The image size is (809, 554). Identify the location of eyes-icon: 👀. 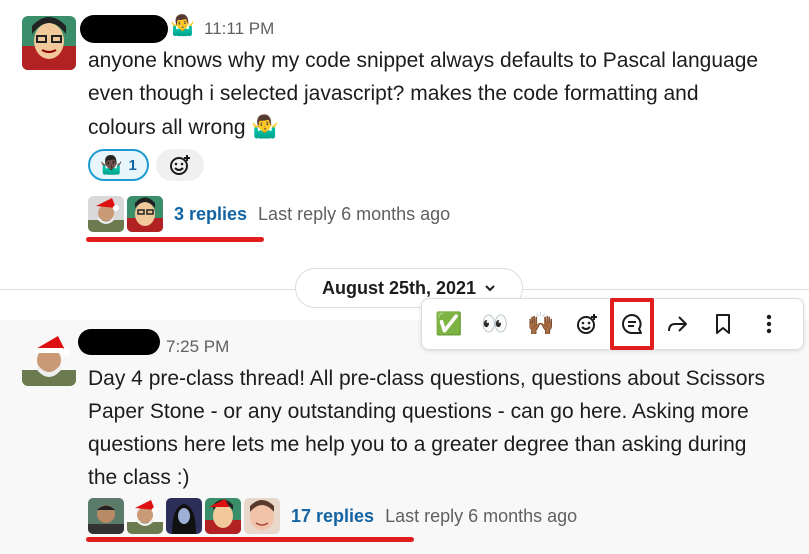
(495, 323).